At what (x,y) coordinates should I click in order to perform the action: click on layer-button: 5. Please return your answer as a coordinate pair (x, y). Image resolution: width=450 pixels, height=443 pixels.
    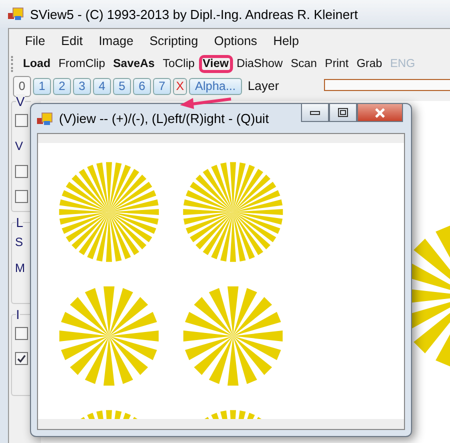
    Looking at the image, I should click on (122, 86).